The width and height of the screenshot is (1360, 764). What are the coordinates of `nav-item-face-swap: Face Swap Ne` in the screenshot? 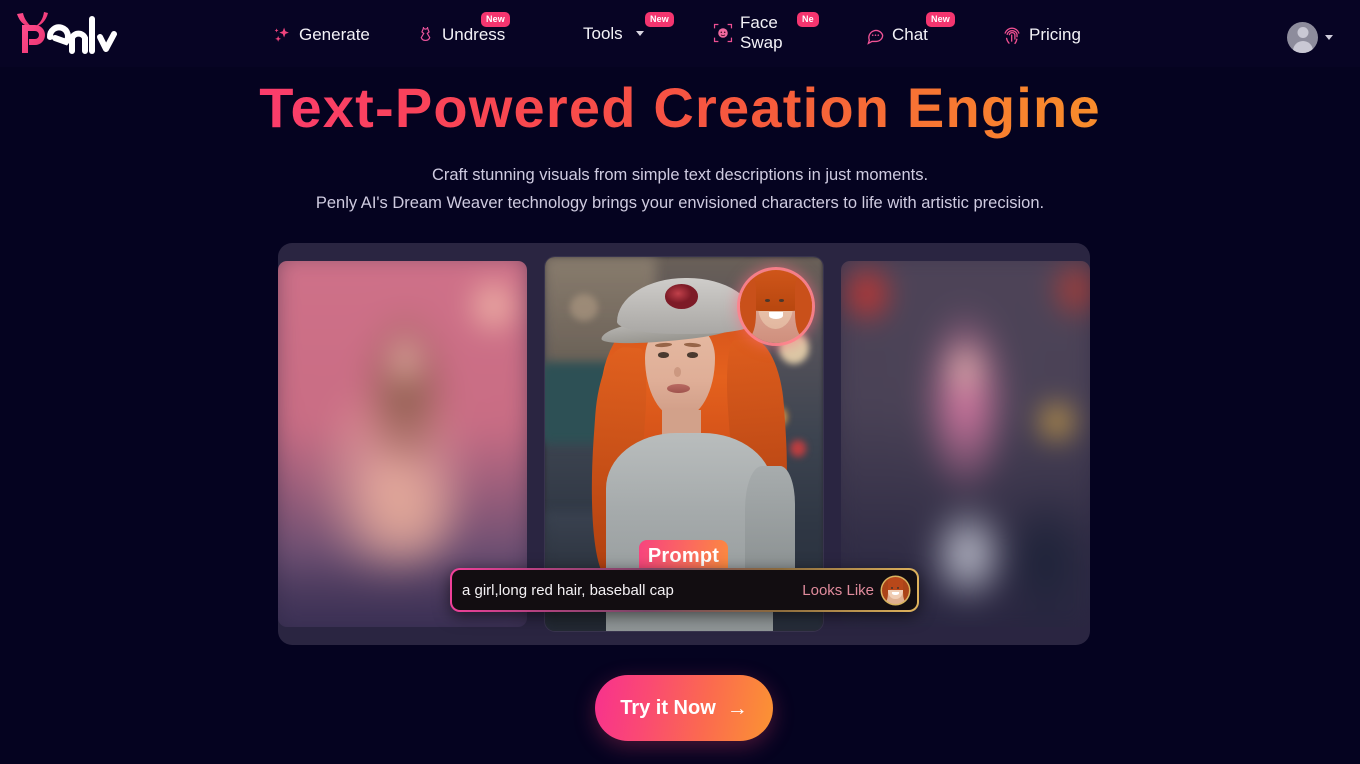 It's located at (766, 32).